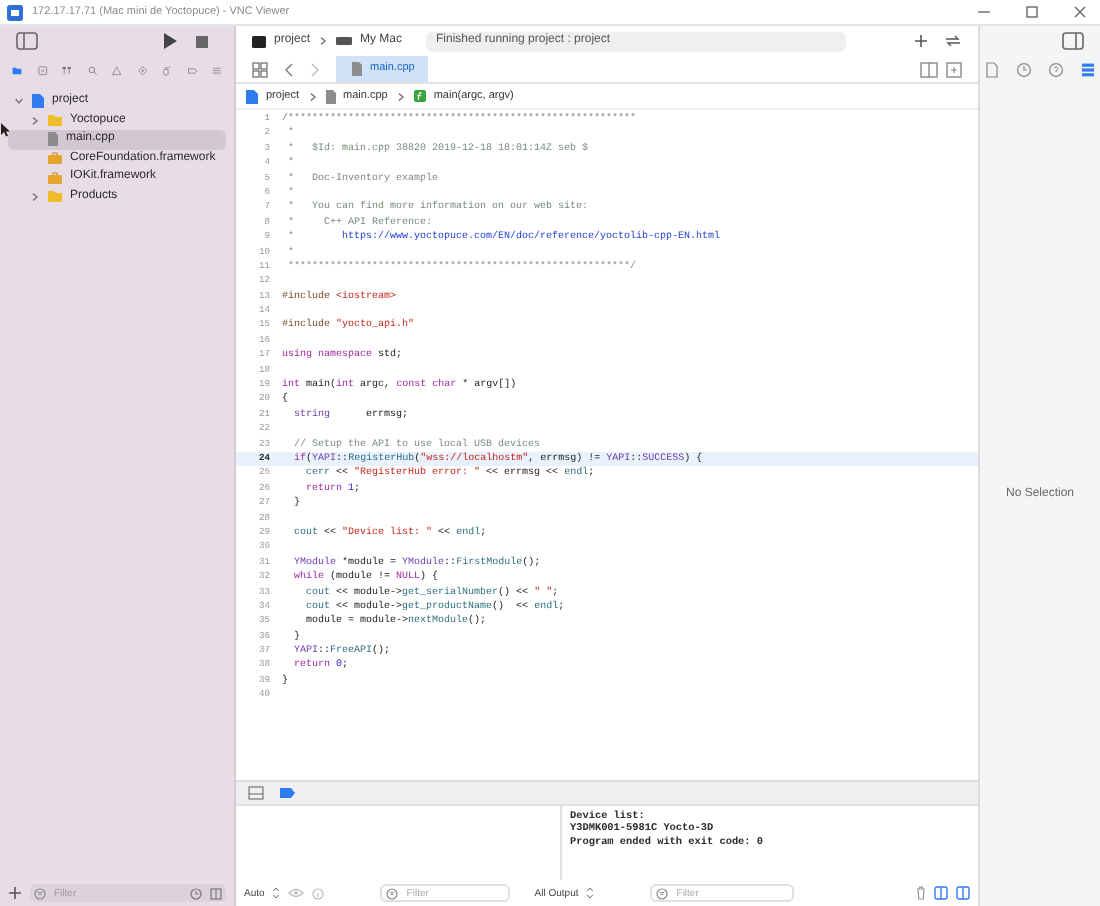  Describe the element at coordinates (1024, 70) in the screenshot. I see `clock-icon` at that location.